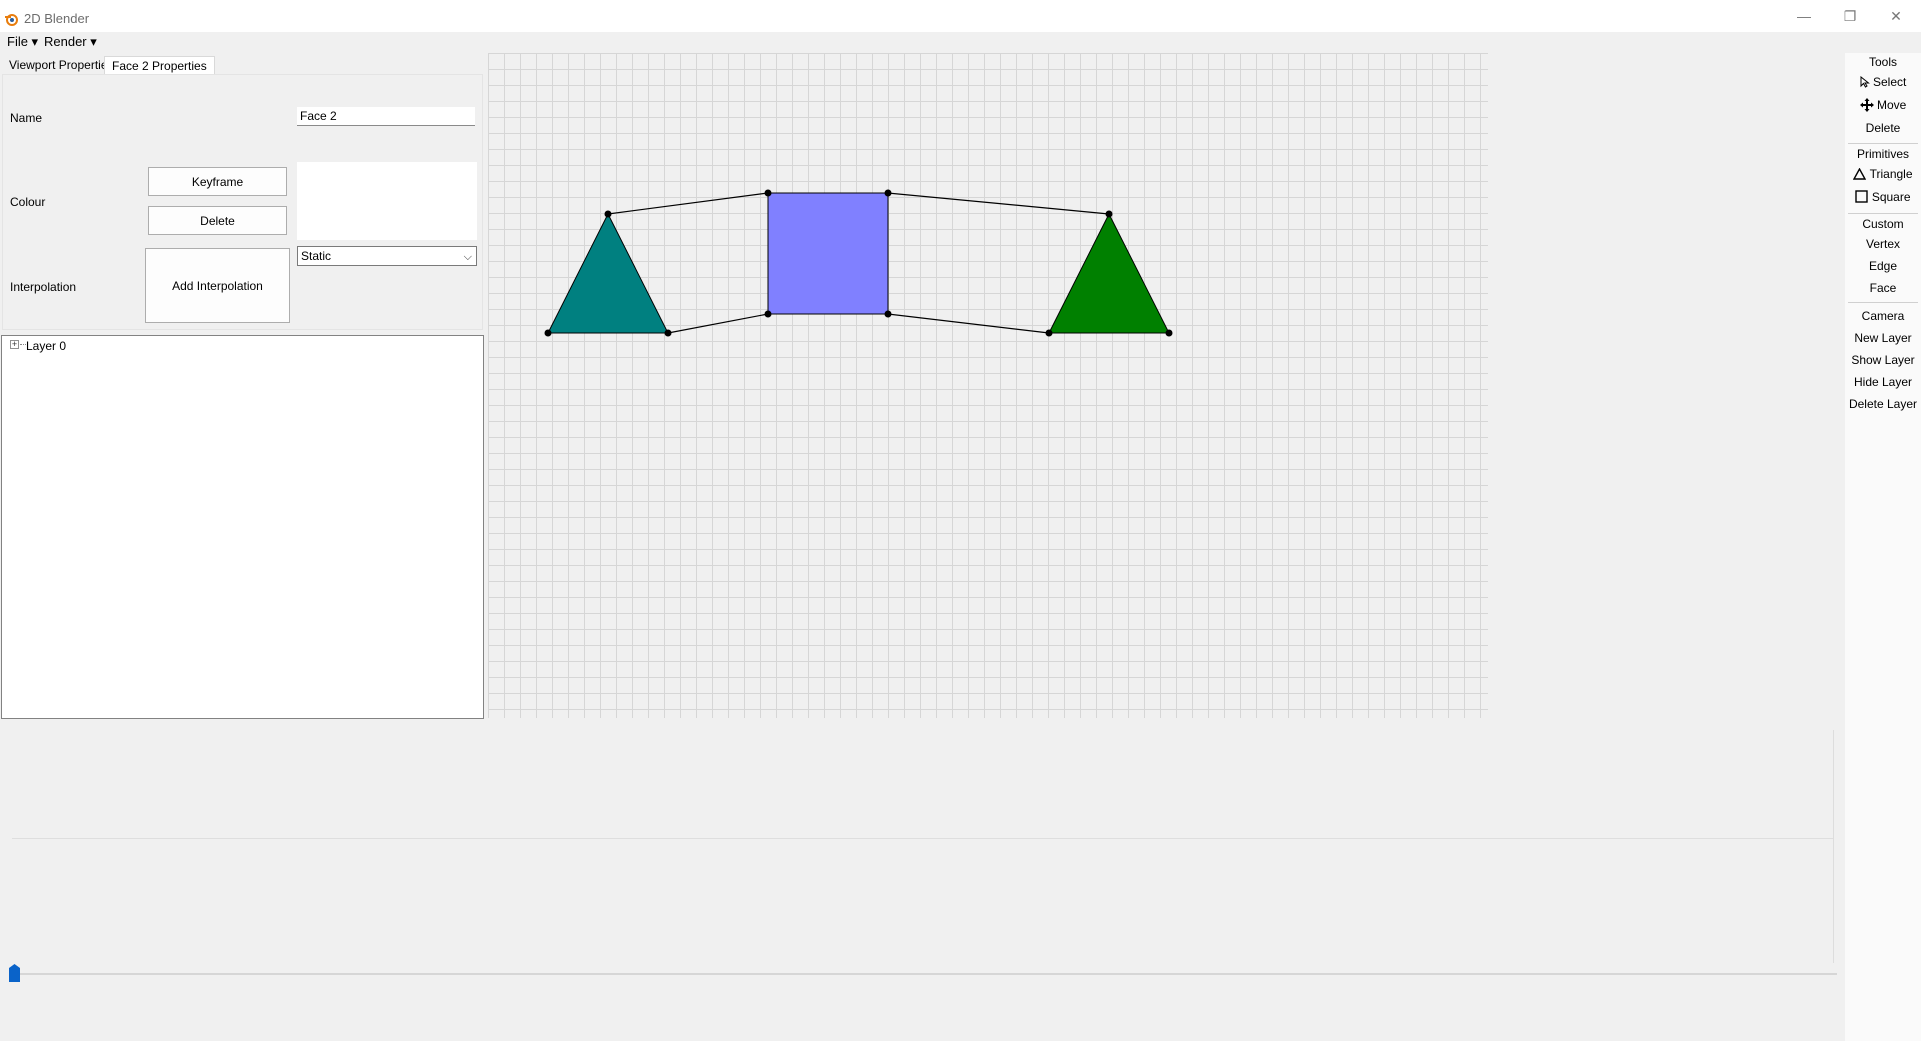 This screenshot has width=1921, height=1041. What do you see at coordinates (46, 346) in the screenshot?
I see `tree-item-layer-0: Layer 0` at bounding box center [46, 346].